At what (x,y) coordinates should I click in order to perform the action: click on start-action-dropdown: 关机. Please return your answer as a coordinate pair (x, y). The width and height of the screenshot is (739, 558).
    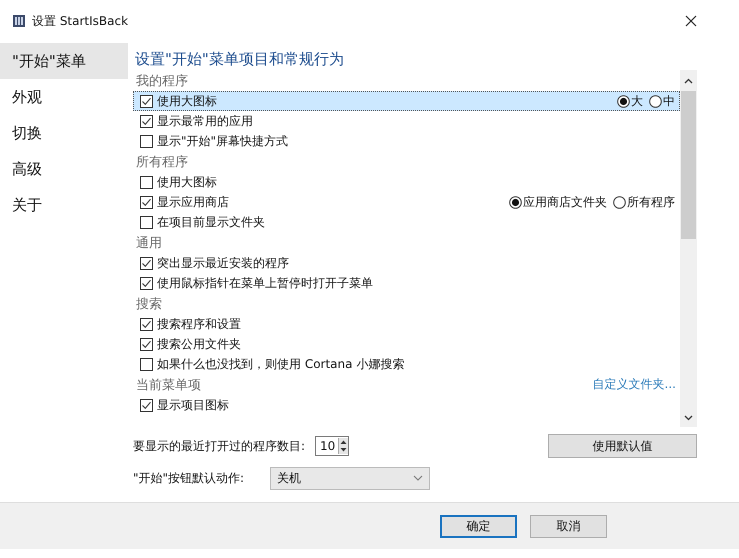
    Looking at the image, I should click on (350, 478).